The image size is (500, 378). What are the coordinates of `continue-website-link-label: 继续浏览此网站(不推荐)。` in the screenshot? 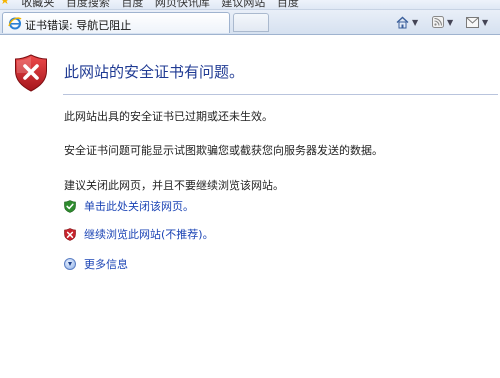 It's located at (149, 234).